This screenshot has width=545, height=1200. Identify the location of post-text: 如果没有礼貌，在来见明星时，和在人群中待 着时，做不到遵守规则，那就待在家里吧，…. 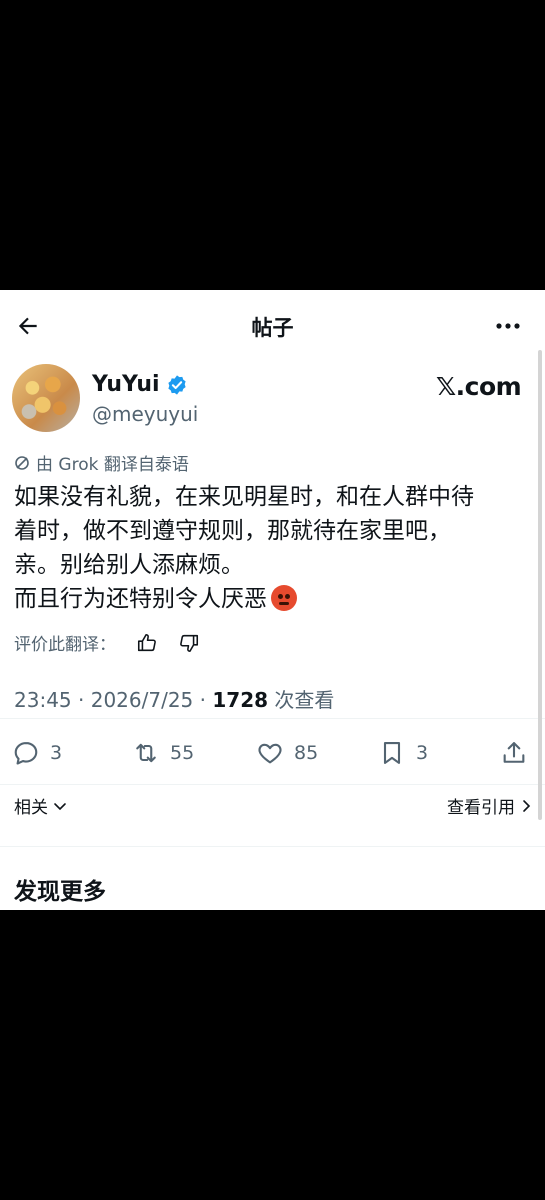
(274, 548).